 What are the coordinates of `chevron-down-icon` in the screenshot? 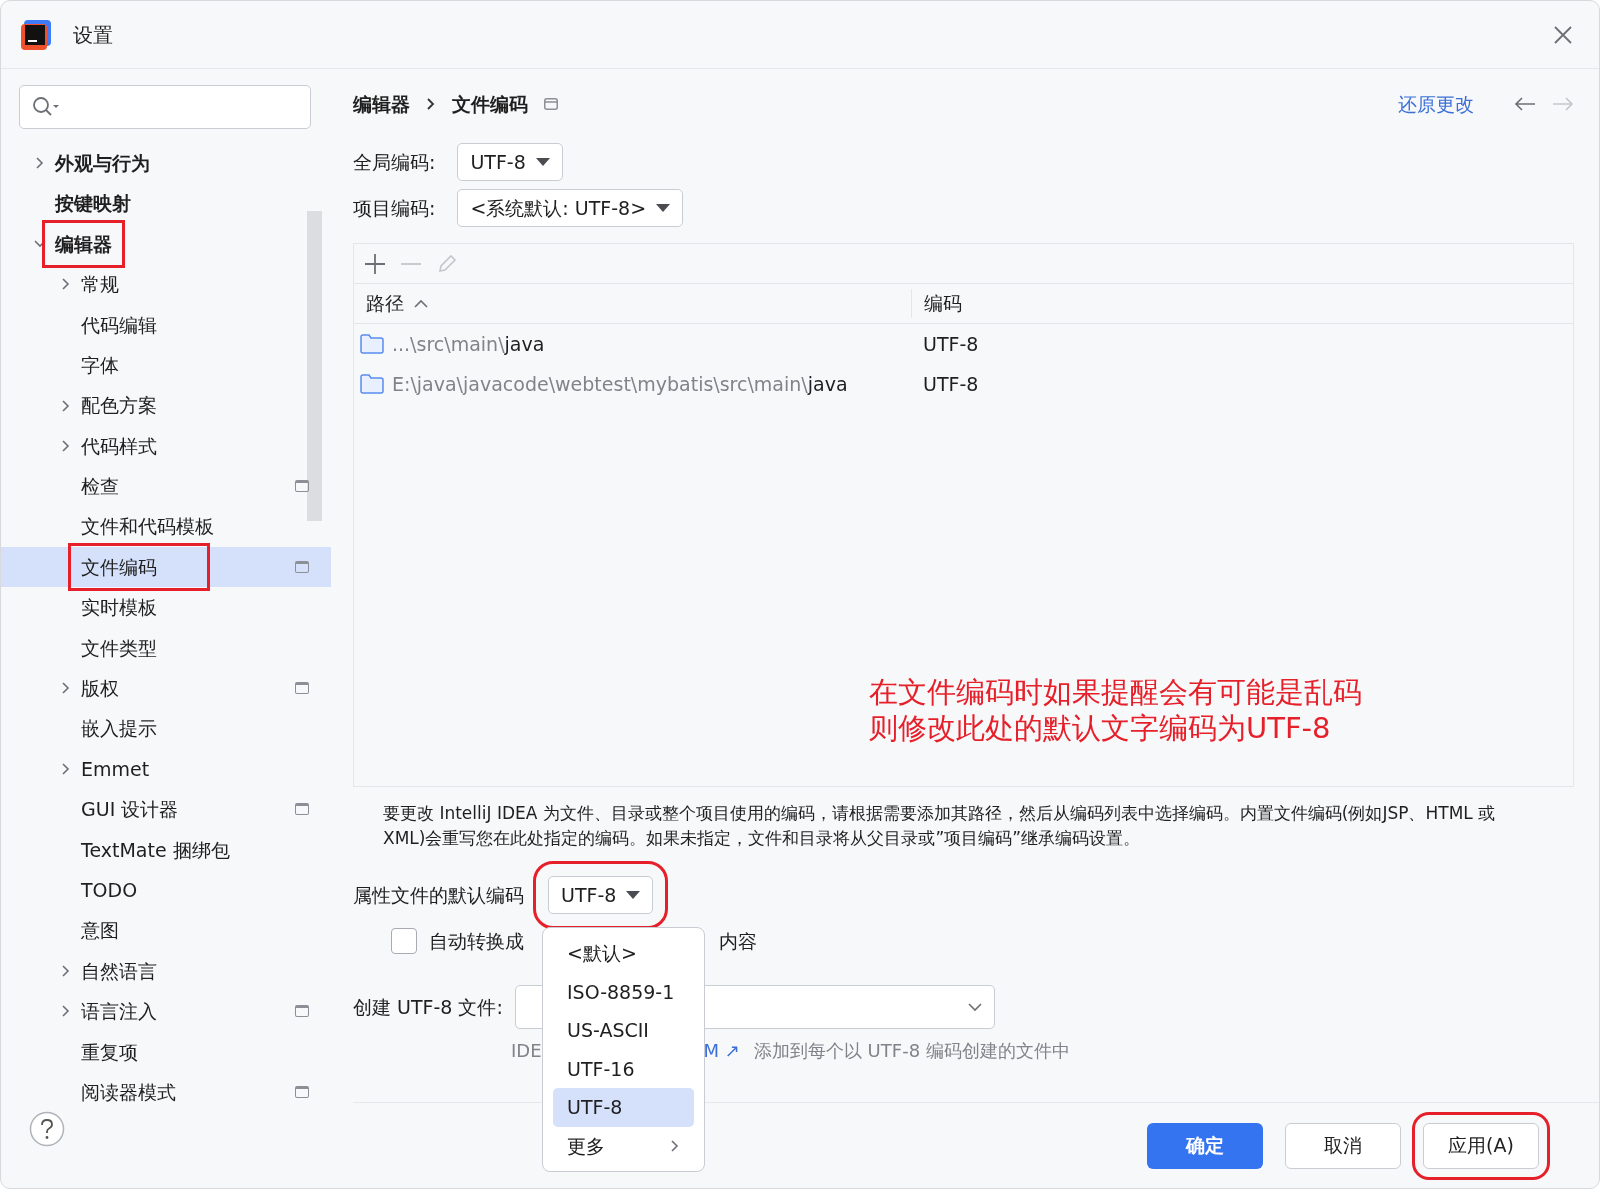 It's located at (974, 1007).